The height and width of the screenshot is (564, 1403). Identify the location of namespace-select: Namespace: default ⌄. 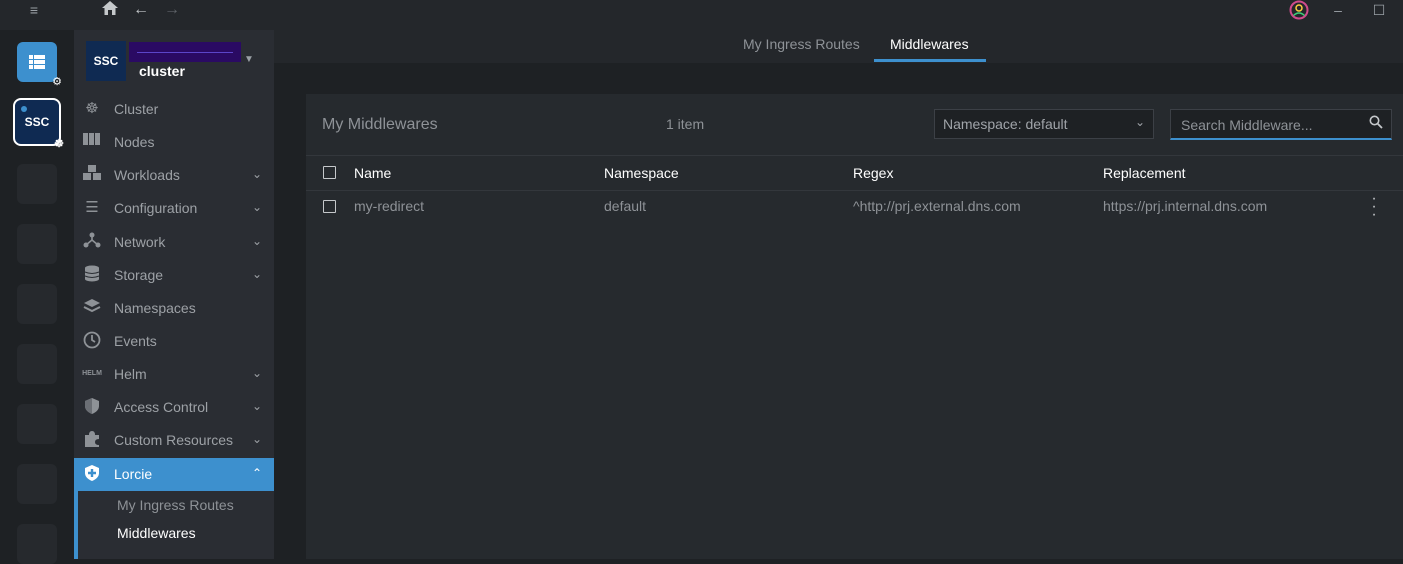
(1044, 124).